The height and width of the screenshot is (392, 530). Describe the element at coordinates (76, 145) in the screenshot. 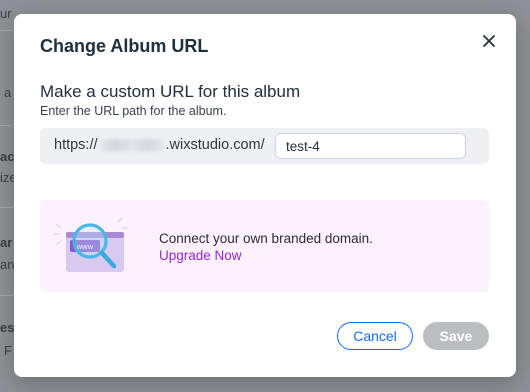

I see `url-prefix-start: https://` at that location.